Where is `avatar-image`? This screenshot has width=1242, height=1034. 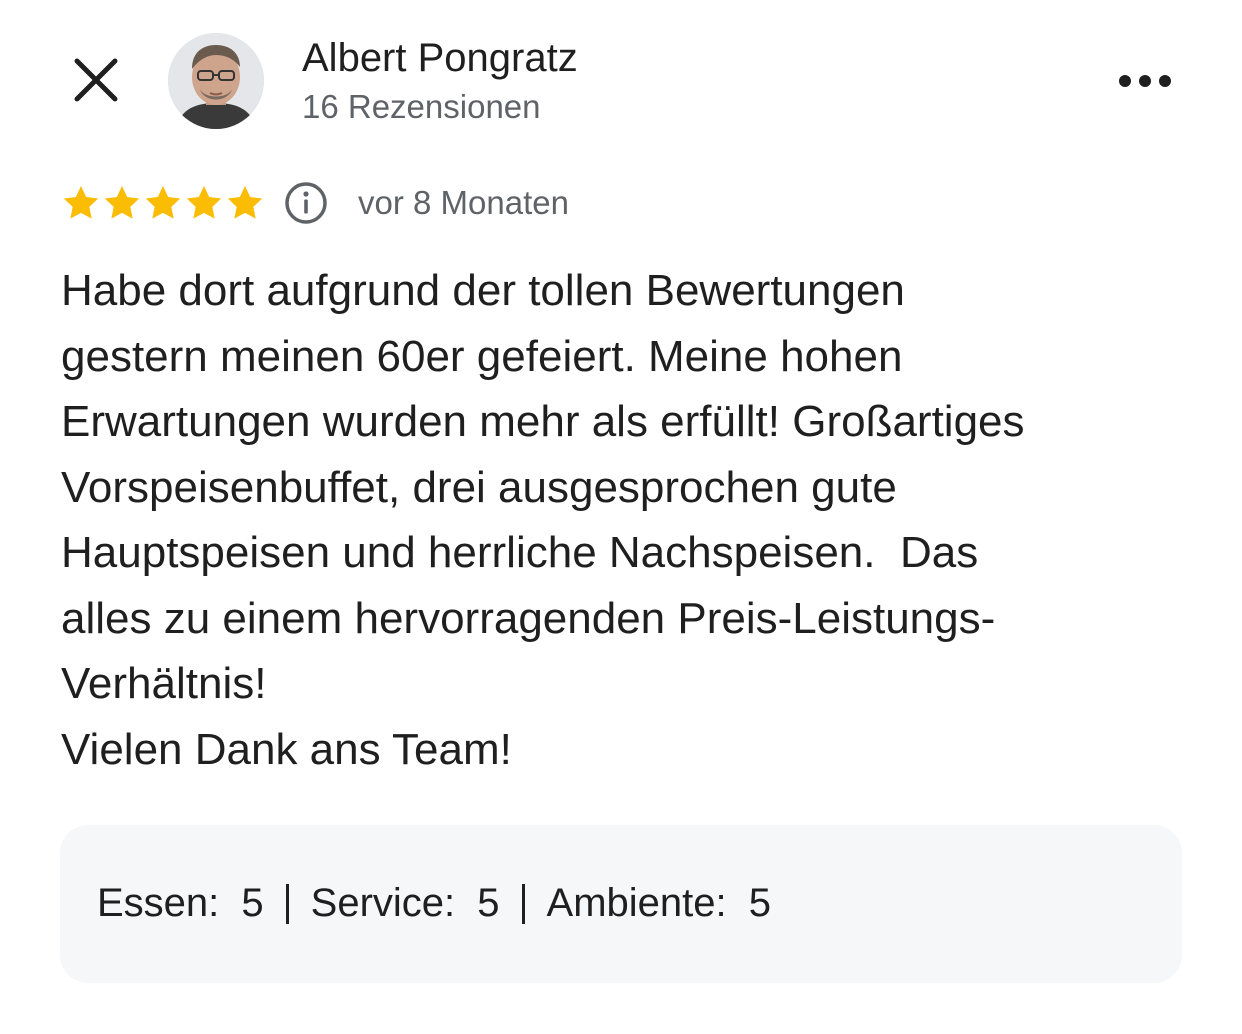
avatar-image is located at coordinates (216, 81).